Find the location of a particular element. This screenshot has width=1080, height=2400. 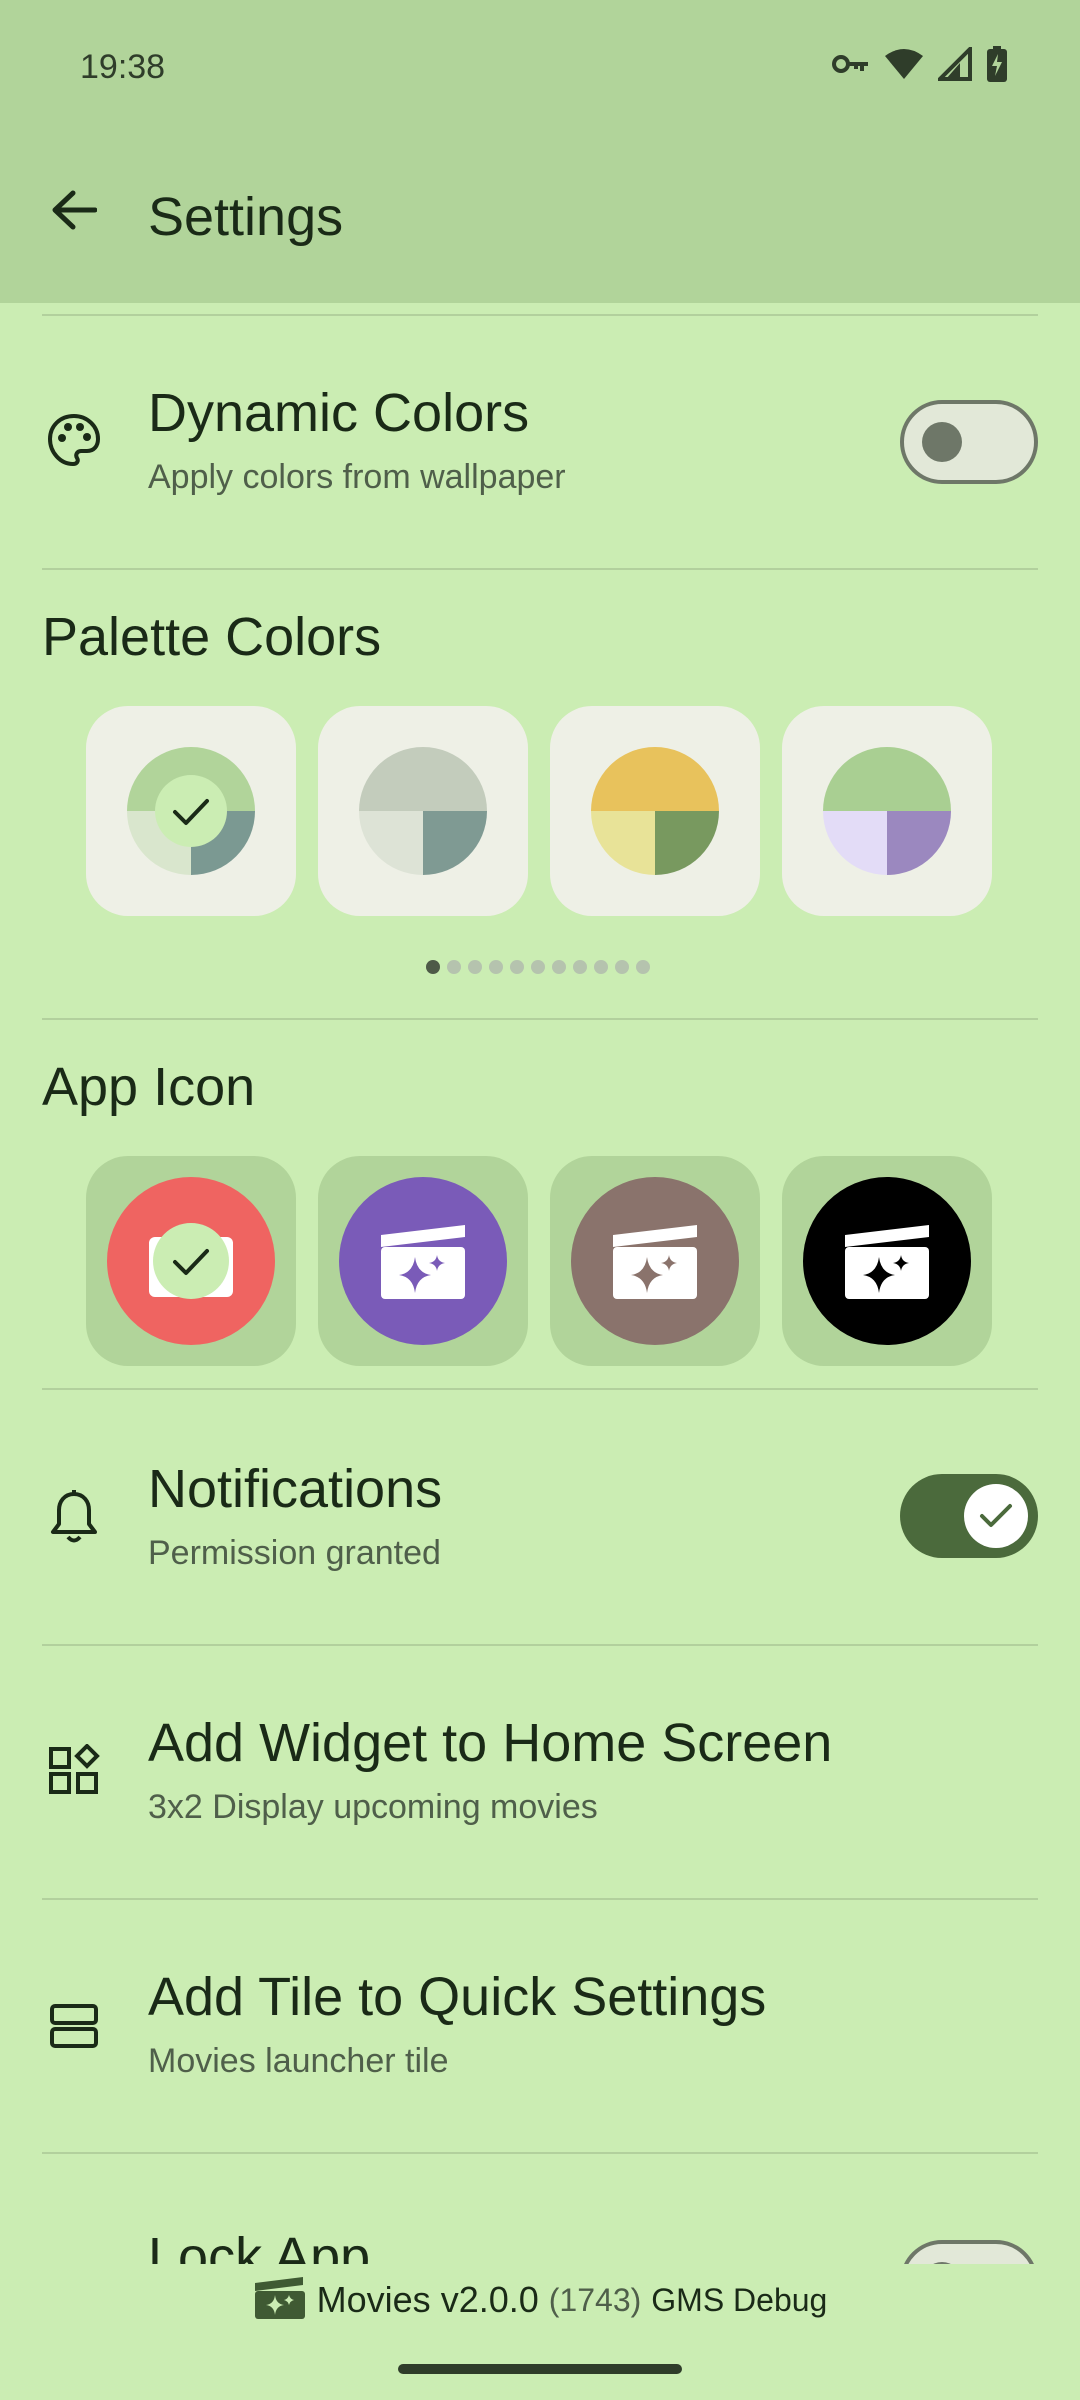

footer-build-number: (1743) is located at coordinates (595, 2299).